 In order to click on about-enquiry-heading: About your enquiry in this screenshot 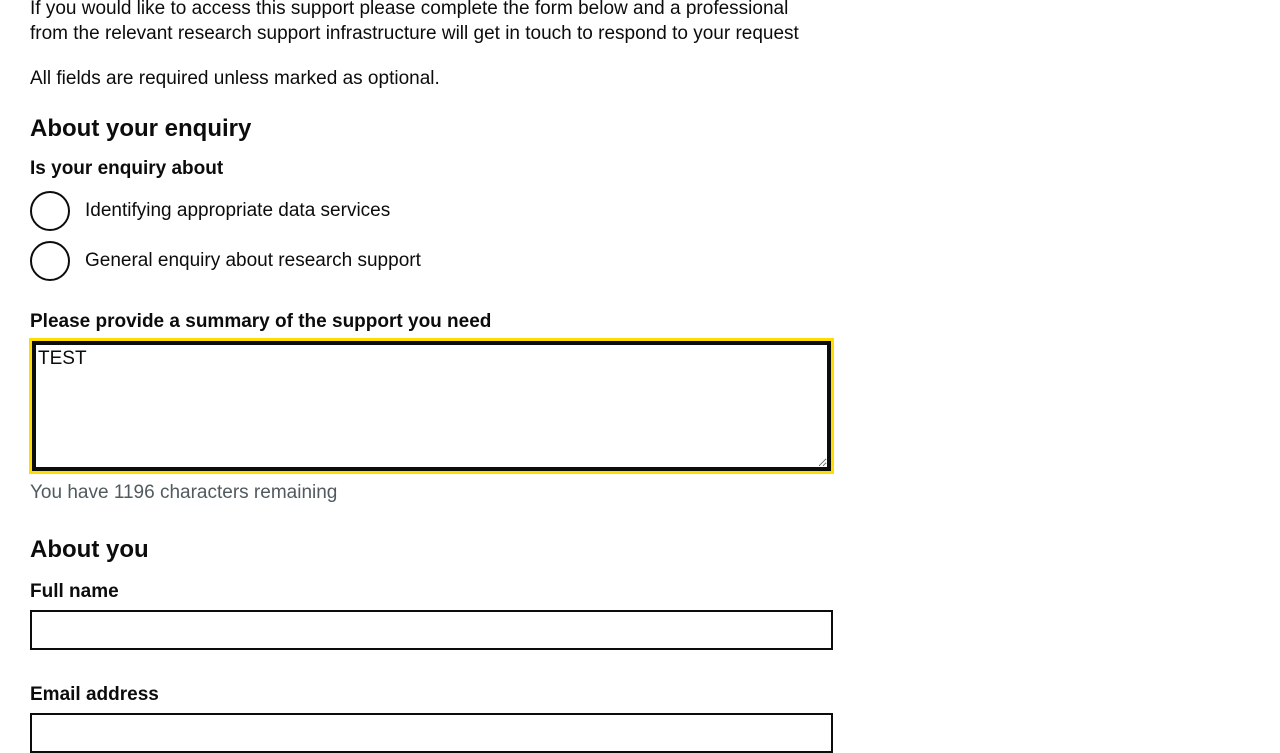, I will do `click(141, 128)`.